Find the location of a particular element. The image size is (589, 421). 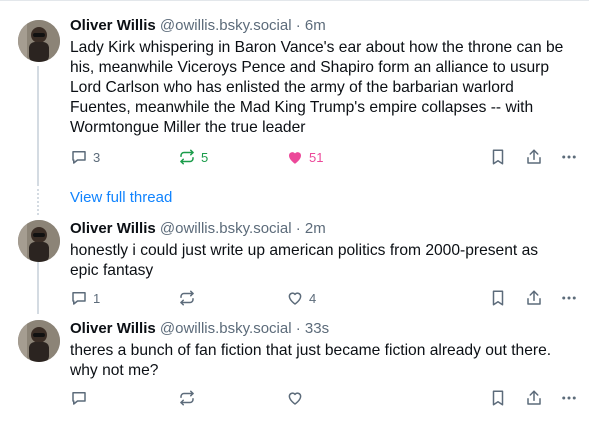

reply-count: 1 is located at coordinates (97, 298).